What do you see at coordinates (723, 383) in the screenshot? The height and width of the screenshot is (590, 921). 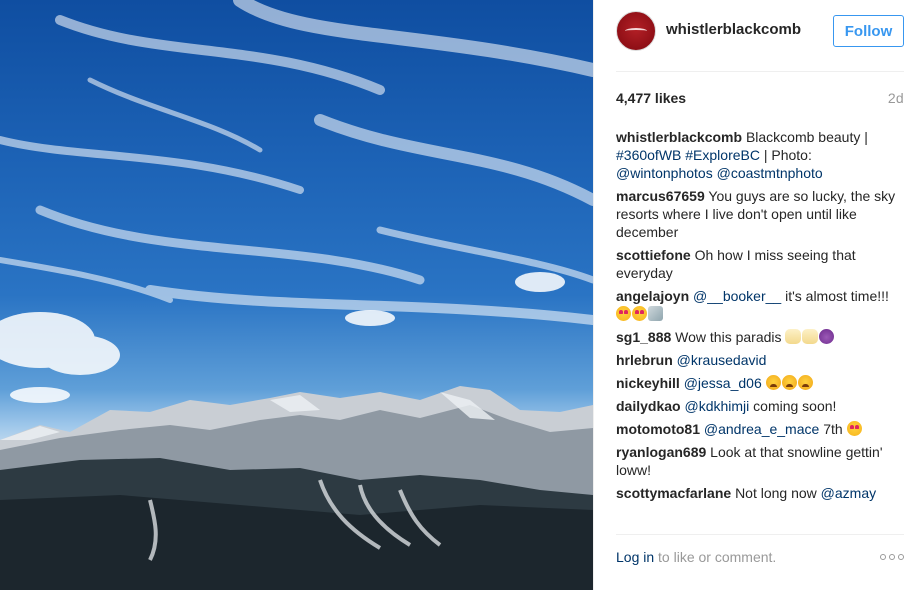 I see `mention-link: @jessa_d06` at bounding box center [723, 383].